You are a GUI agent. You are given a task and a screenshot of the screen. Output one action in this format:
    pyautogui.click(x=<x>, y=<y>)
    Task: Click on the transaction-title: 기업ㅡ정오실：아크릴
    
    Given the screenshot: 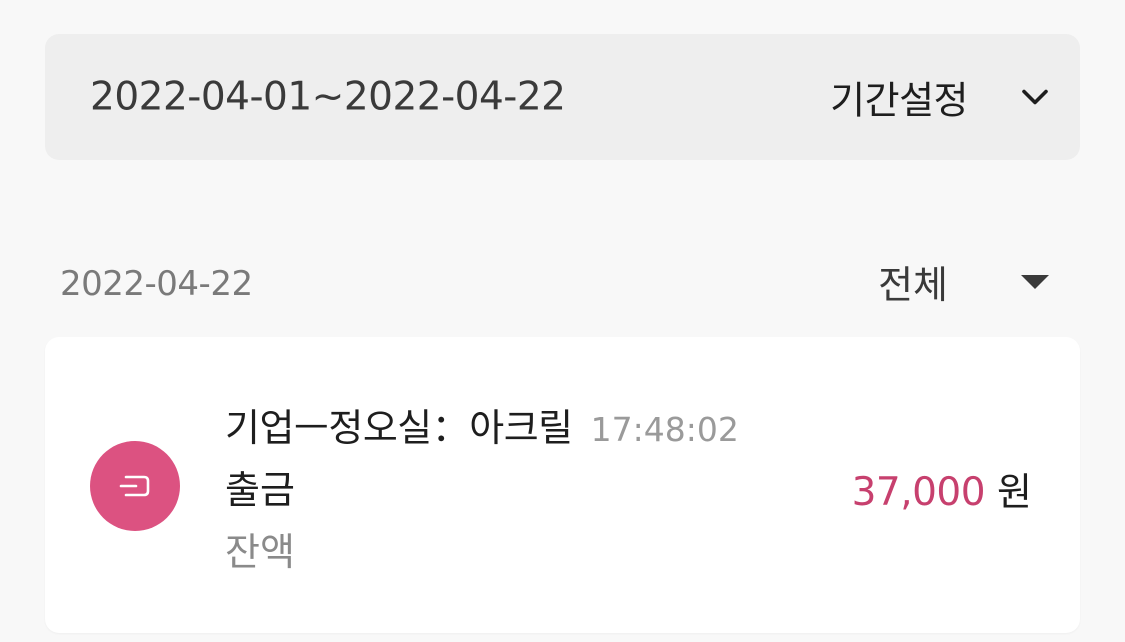 What is the action you would take?
    pyautogui.click(x=399, y=428)
    